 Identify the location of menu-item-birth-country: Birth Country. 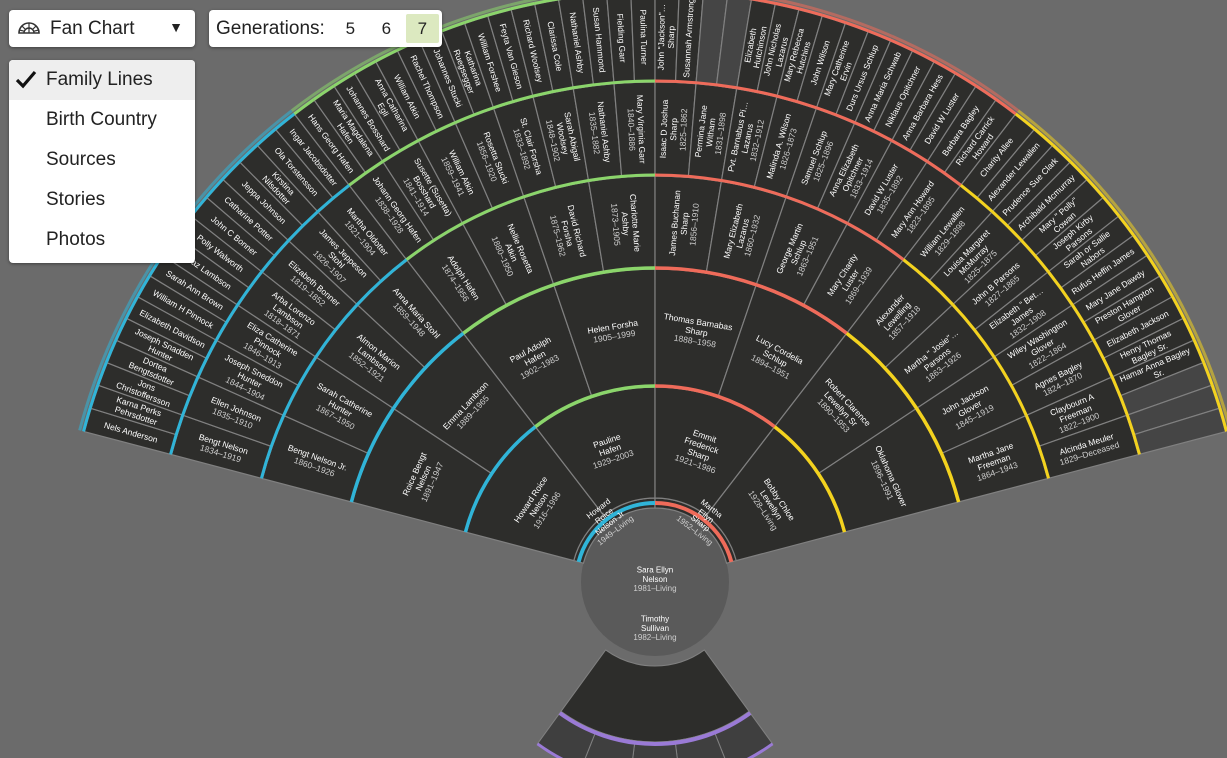
(102, 120).